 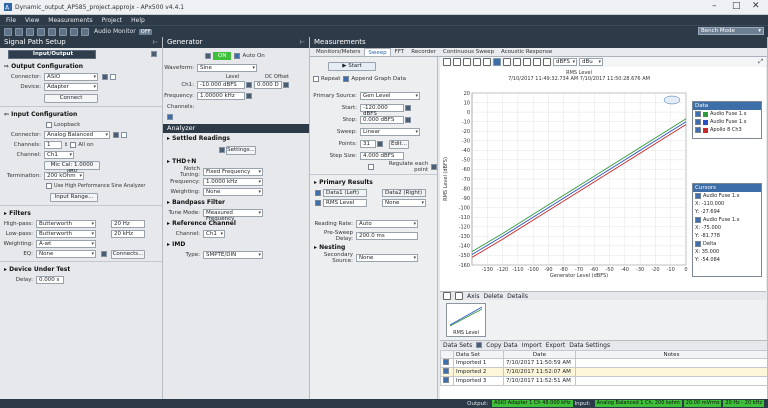 What do you see at coordinates (19, 31) in the screenshot?
I see `open-icon` at bounding box center [19, 31].